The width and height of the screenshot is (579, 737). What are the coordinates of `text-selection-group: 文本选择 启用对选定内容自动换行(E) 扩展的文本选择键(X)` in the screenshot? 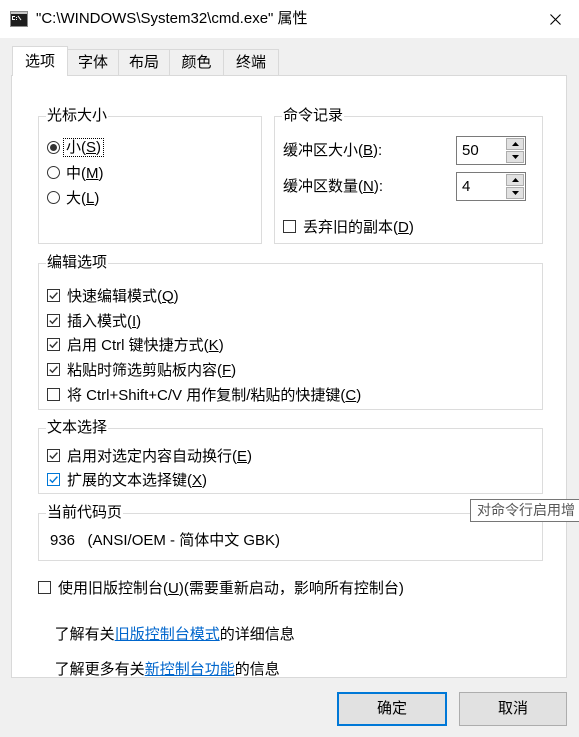 It's located at (290, 456).